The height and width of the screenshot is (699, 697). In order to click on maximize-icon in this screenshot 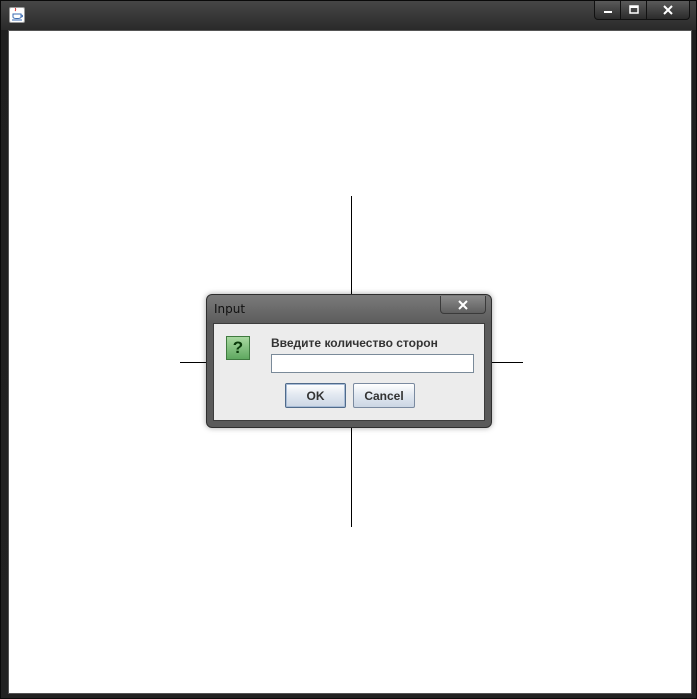, I will do `click(633, 9)`.